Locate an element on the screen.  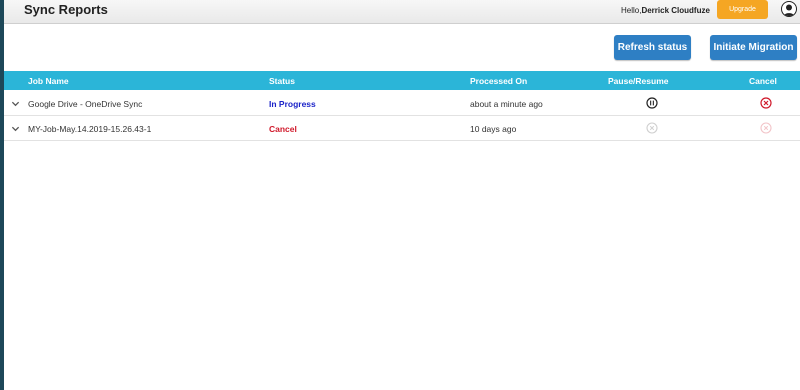
refresh-status-button: Refresh status is located at coordinates (652, 47).